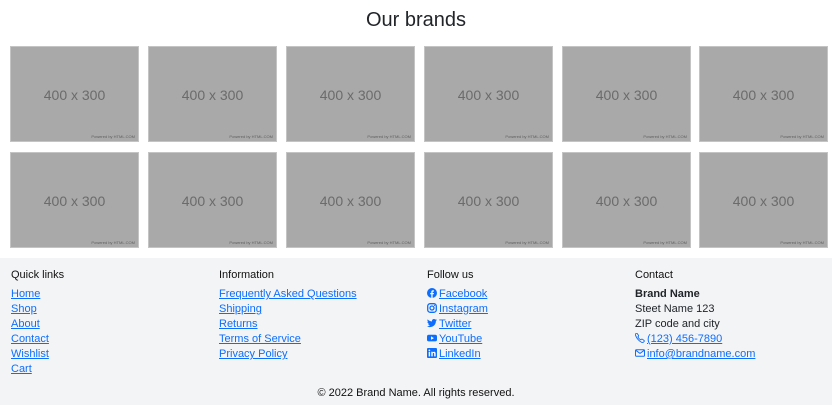 This screenshot has height=405, width=832. I want to click on list-item: info@brandname.com, so click(733, 354).